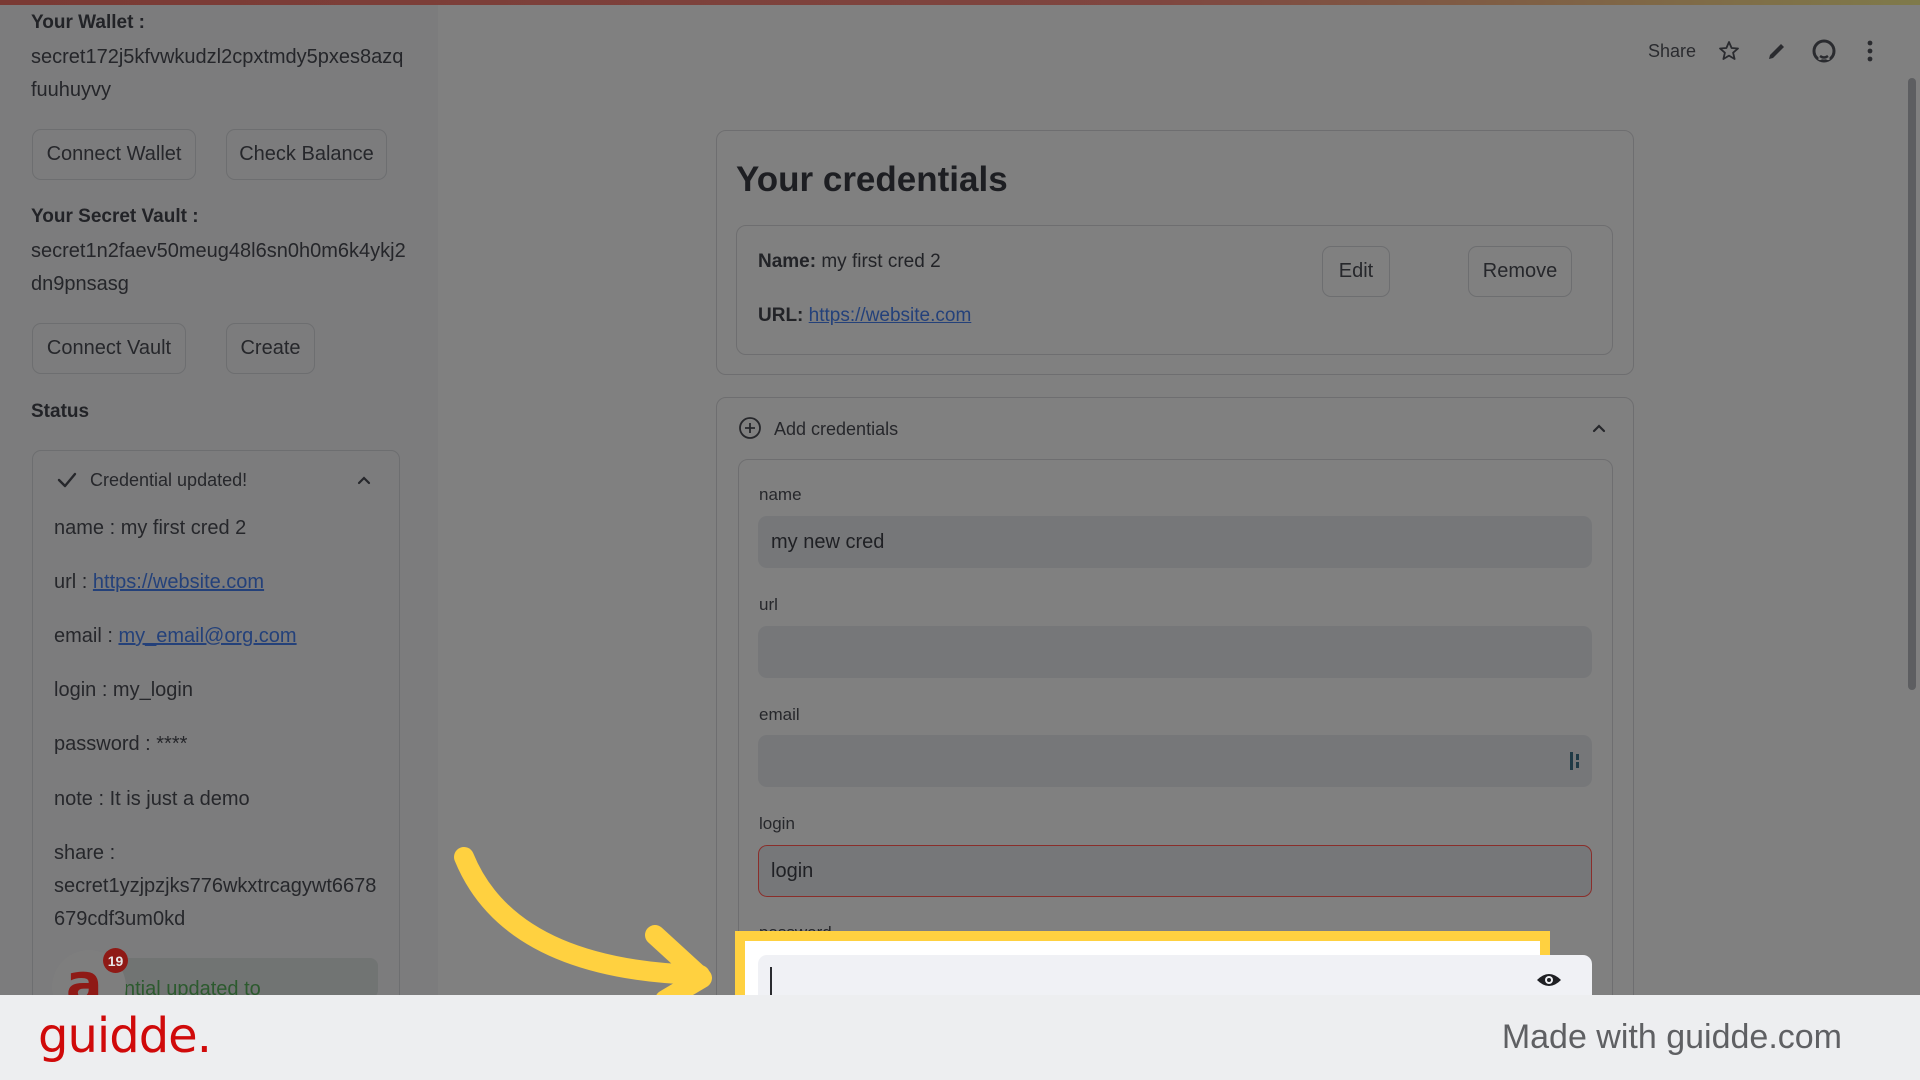  What do you see at coordinates (215, 886) in the screenshot?
I see `status-share-line1: secret1yzjpzjks776wkxtrcagywt6678` at bounding box center [215, 886].